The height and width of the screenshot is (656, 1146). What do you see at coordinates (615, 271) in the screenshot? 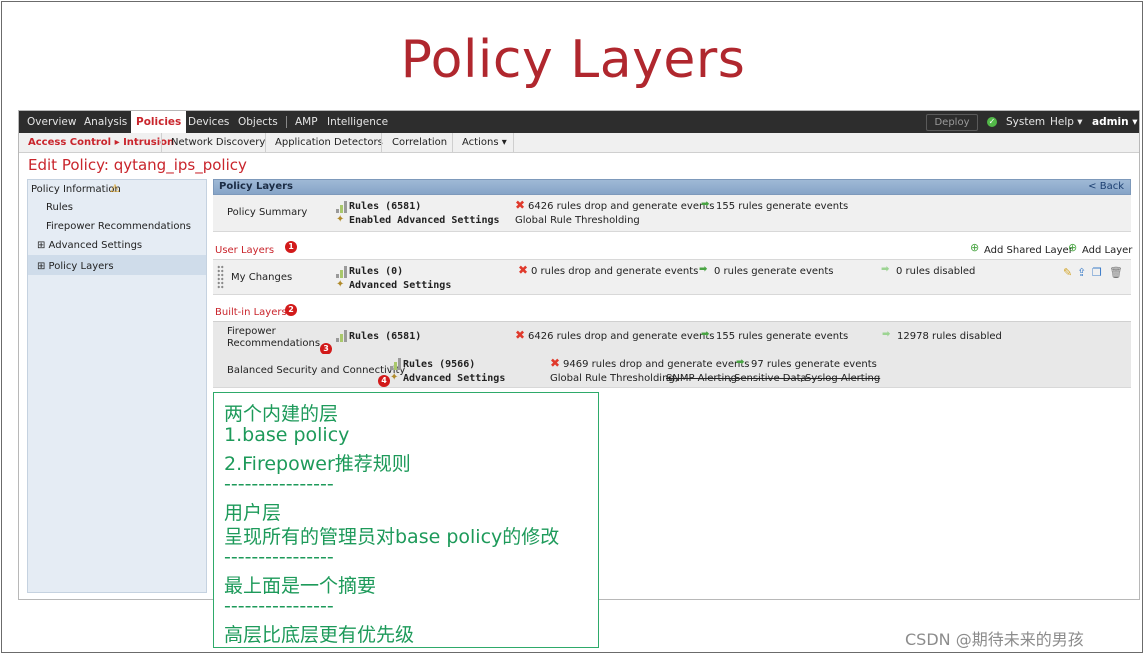
I see `my-changes-drop-text: 0 rules drop and generate events` at bounding box center [615, 271].